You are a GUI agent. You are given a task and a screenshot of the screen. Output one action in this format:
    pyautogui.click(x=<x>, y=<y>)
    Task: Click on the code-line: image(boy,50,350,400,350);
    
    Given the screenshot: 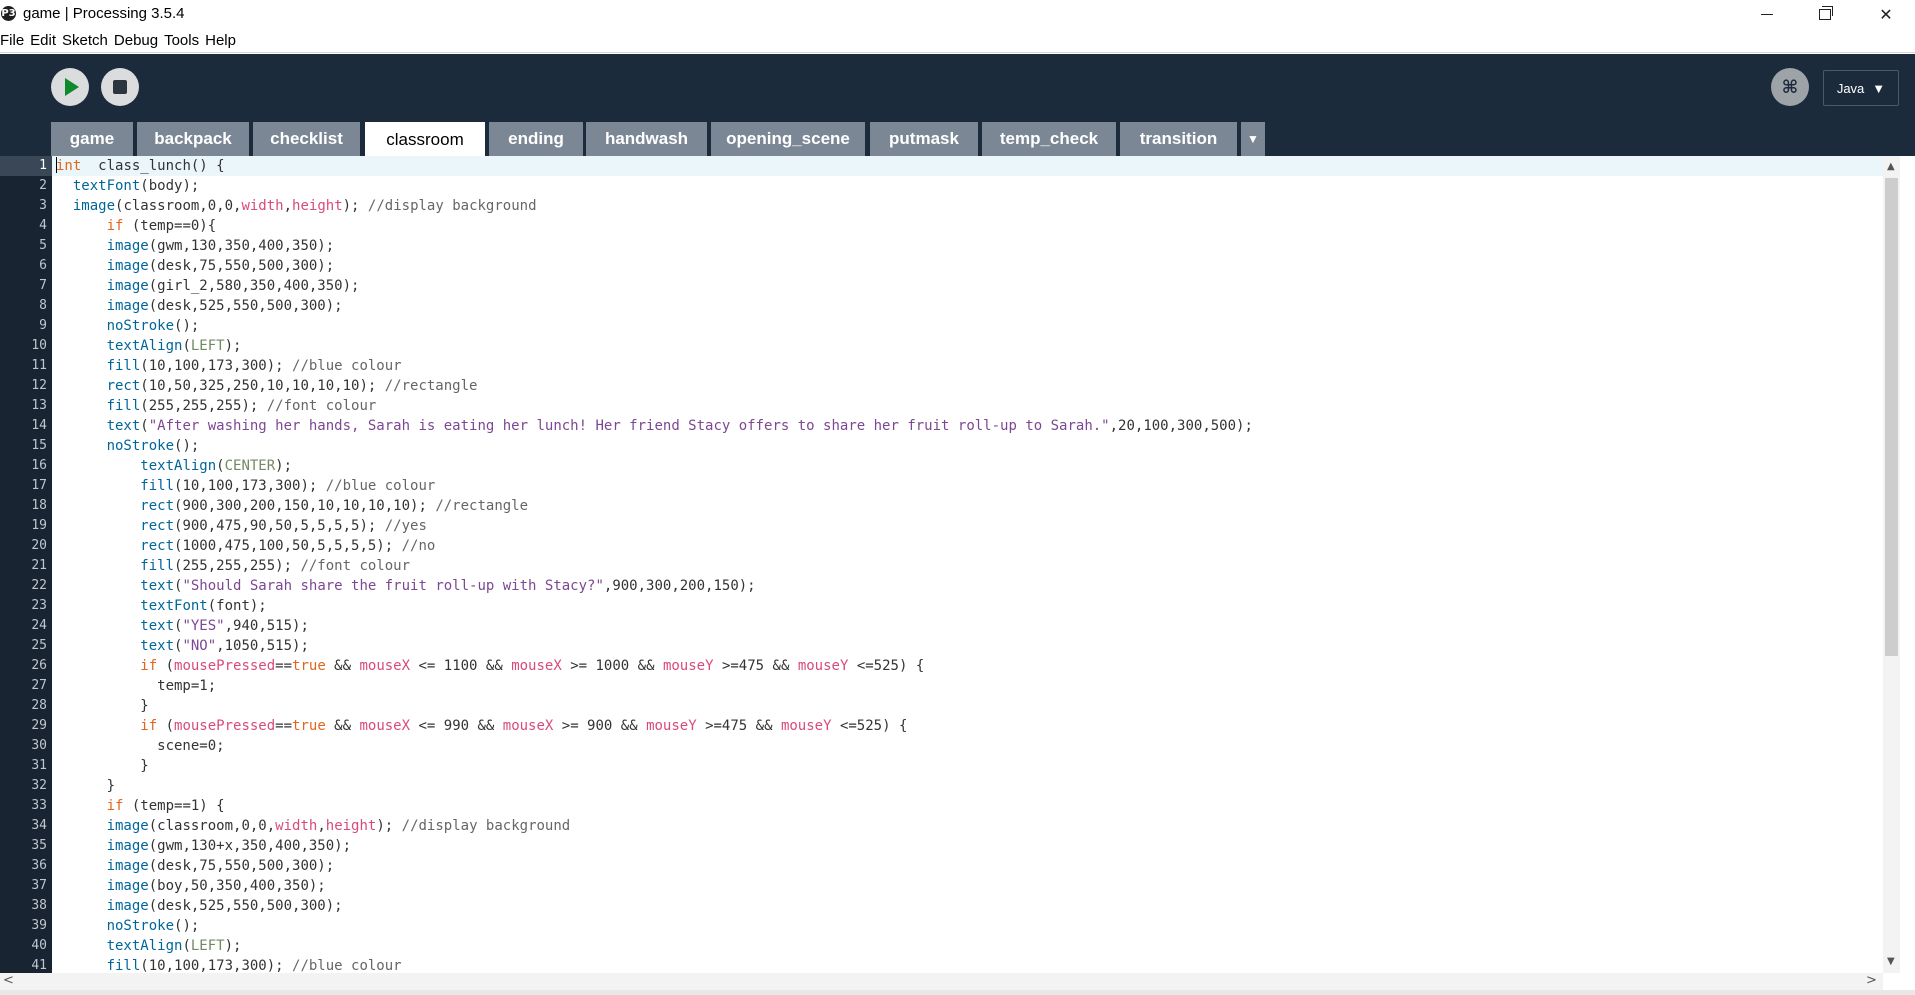 What is the action you would take?
    pyautogui.click(x=967, y=886)
    